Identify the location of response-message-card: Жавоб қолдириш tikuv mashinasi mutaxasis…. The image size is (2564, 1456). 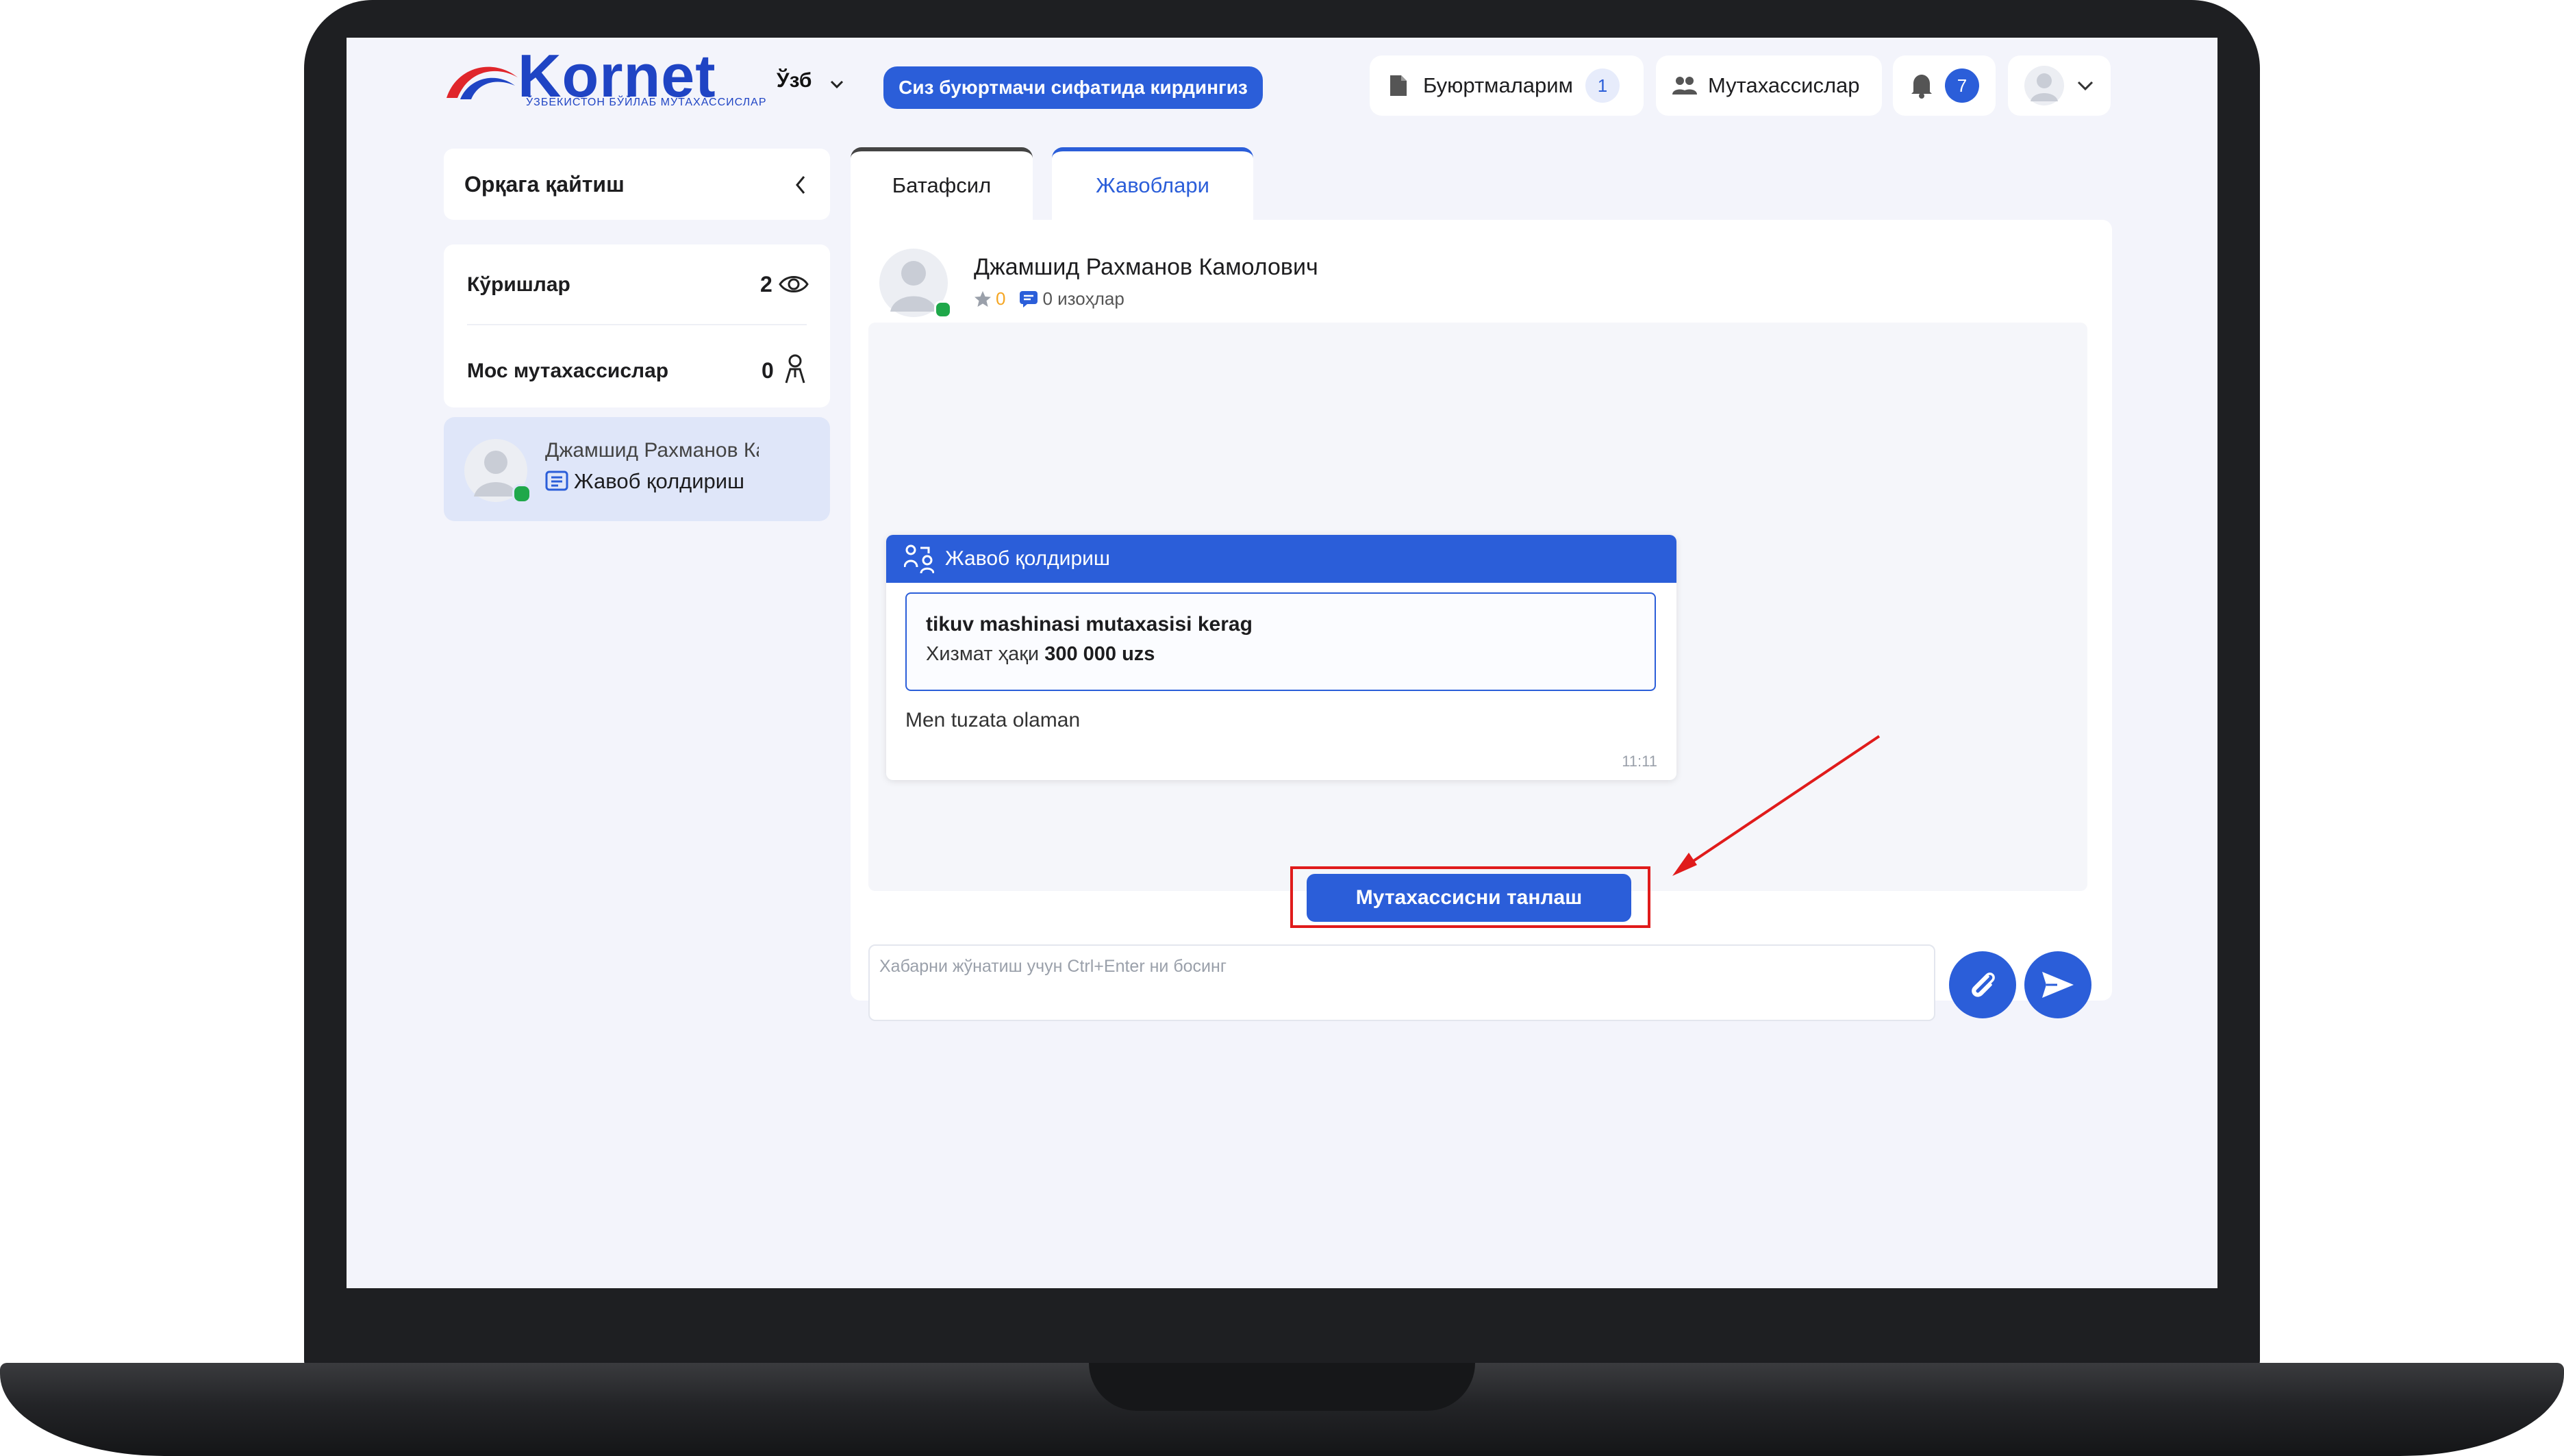
(1281, 657).